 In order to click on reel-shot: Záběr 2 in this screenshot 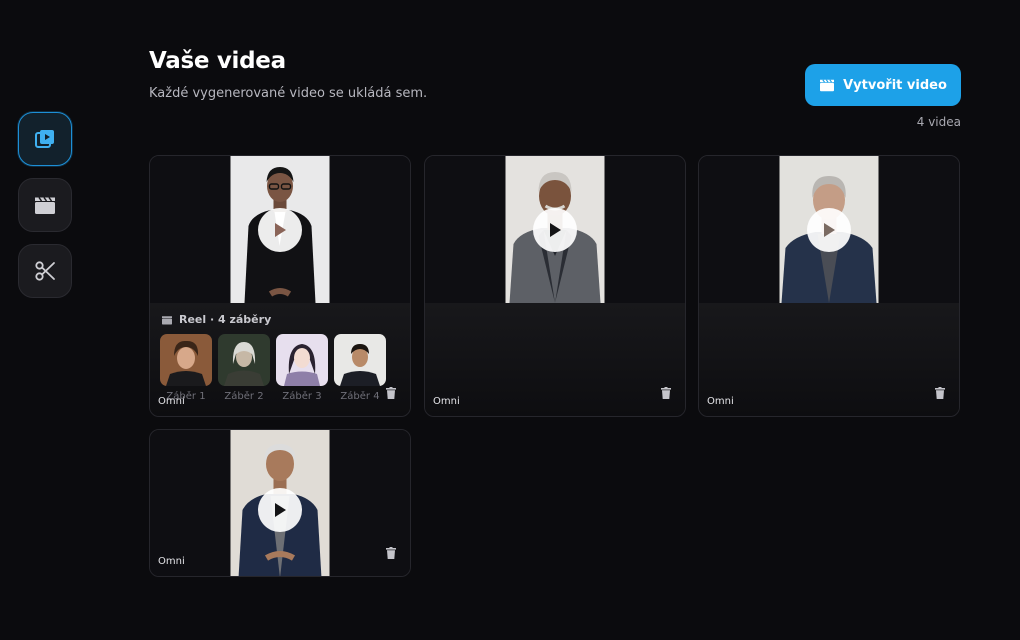, I will do `click(244, 368)`.